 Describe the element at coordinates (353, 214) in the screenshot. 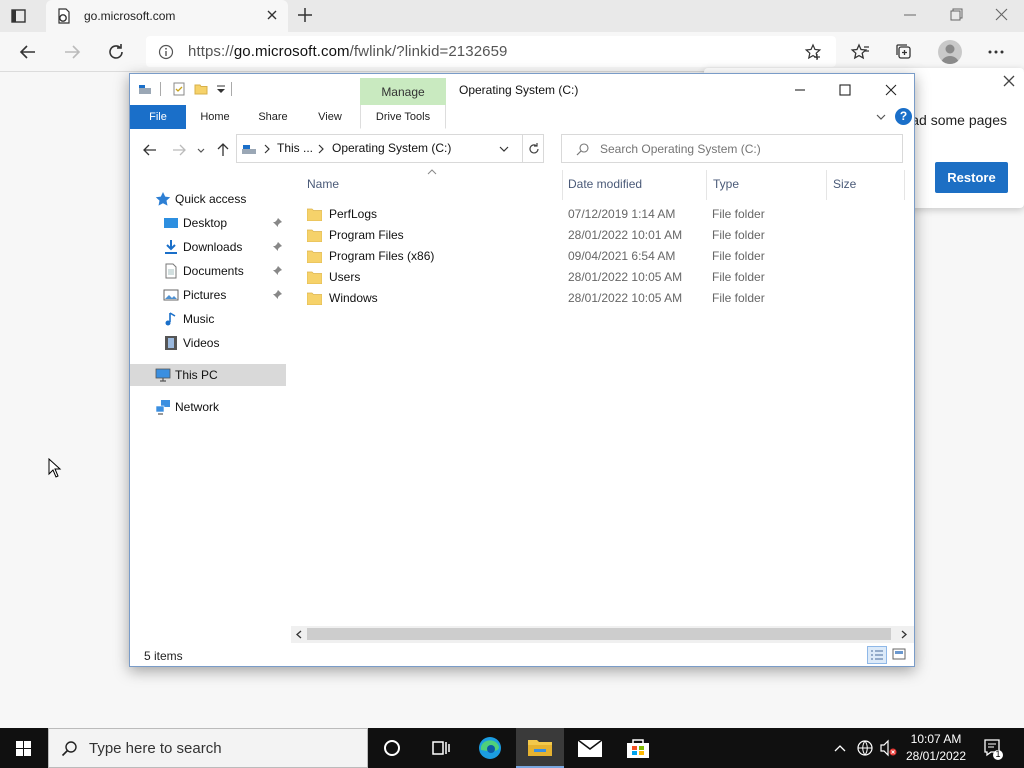

I see `file-name: PerfLogs` at that location.